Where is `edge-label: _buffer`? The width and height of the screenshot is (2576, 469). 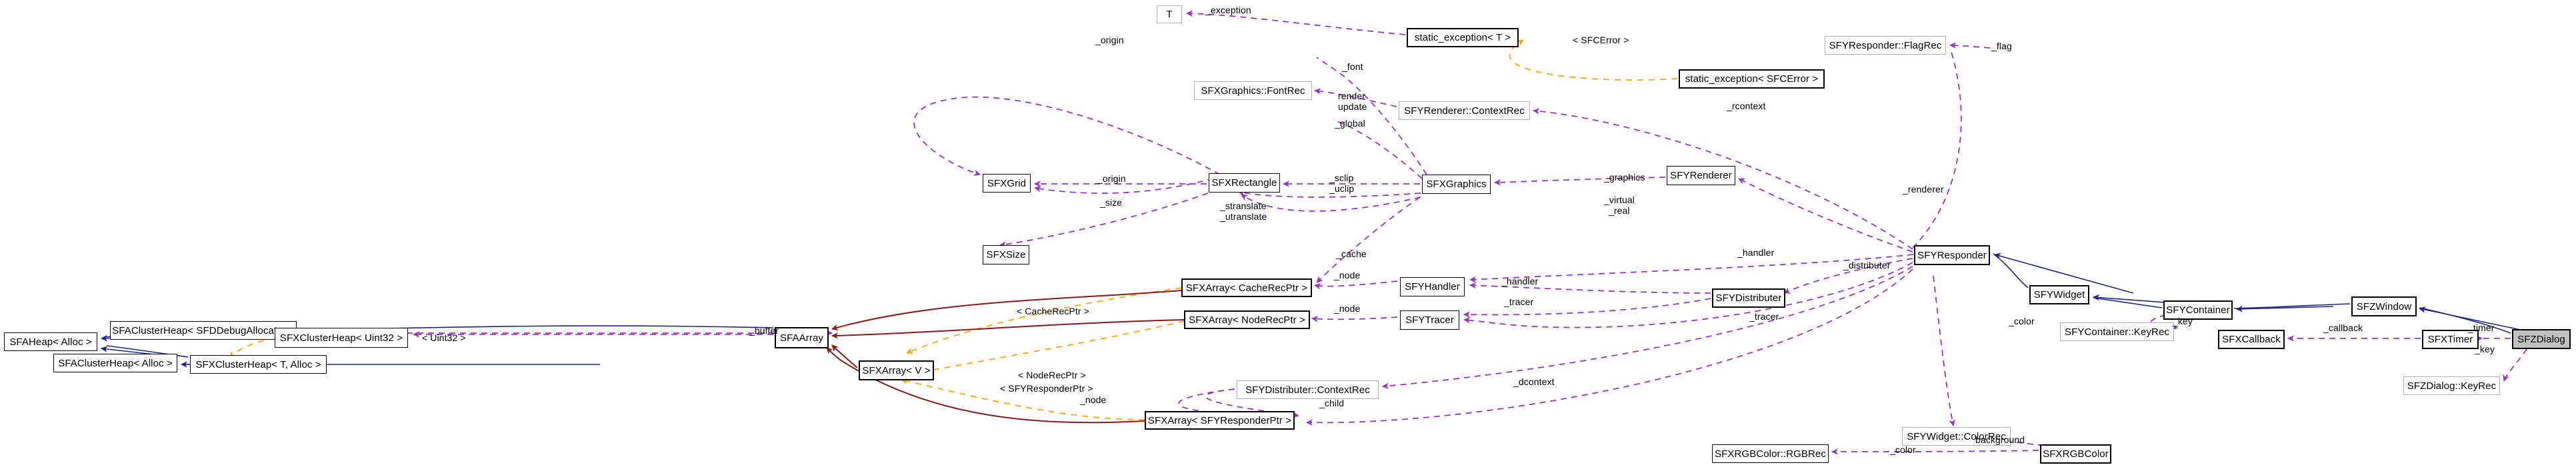 edge-label: _buffer is located at coordinates (764, 330).